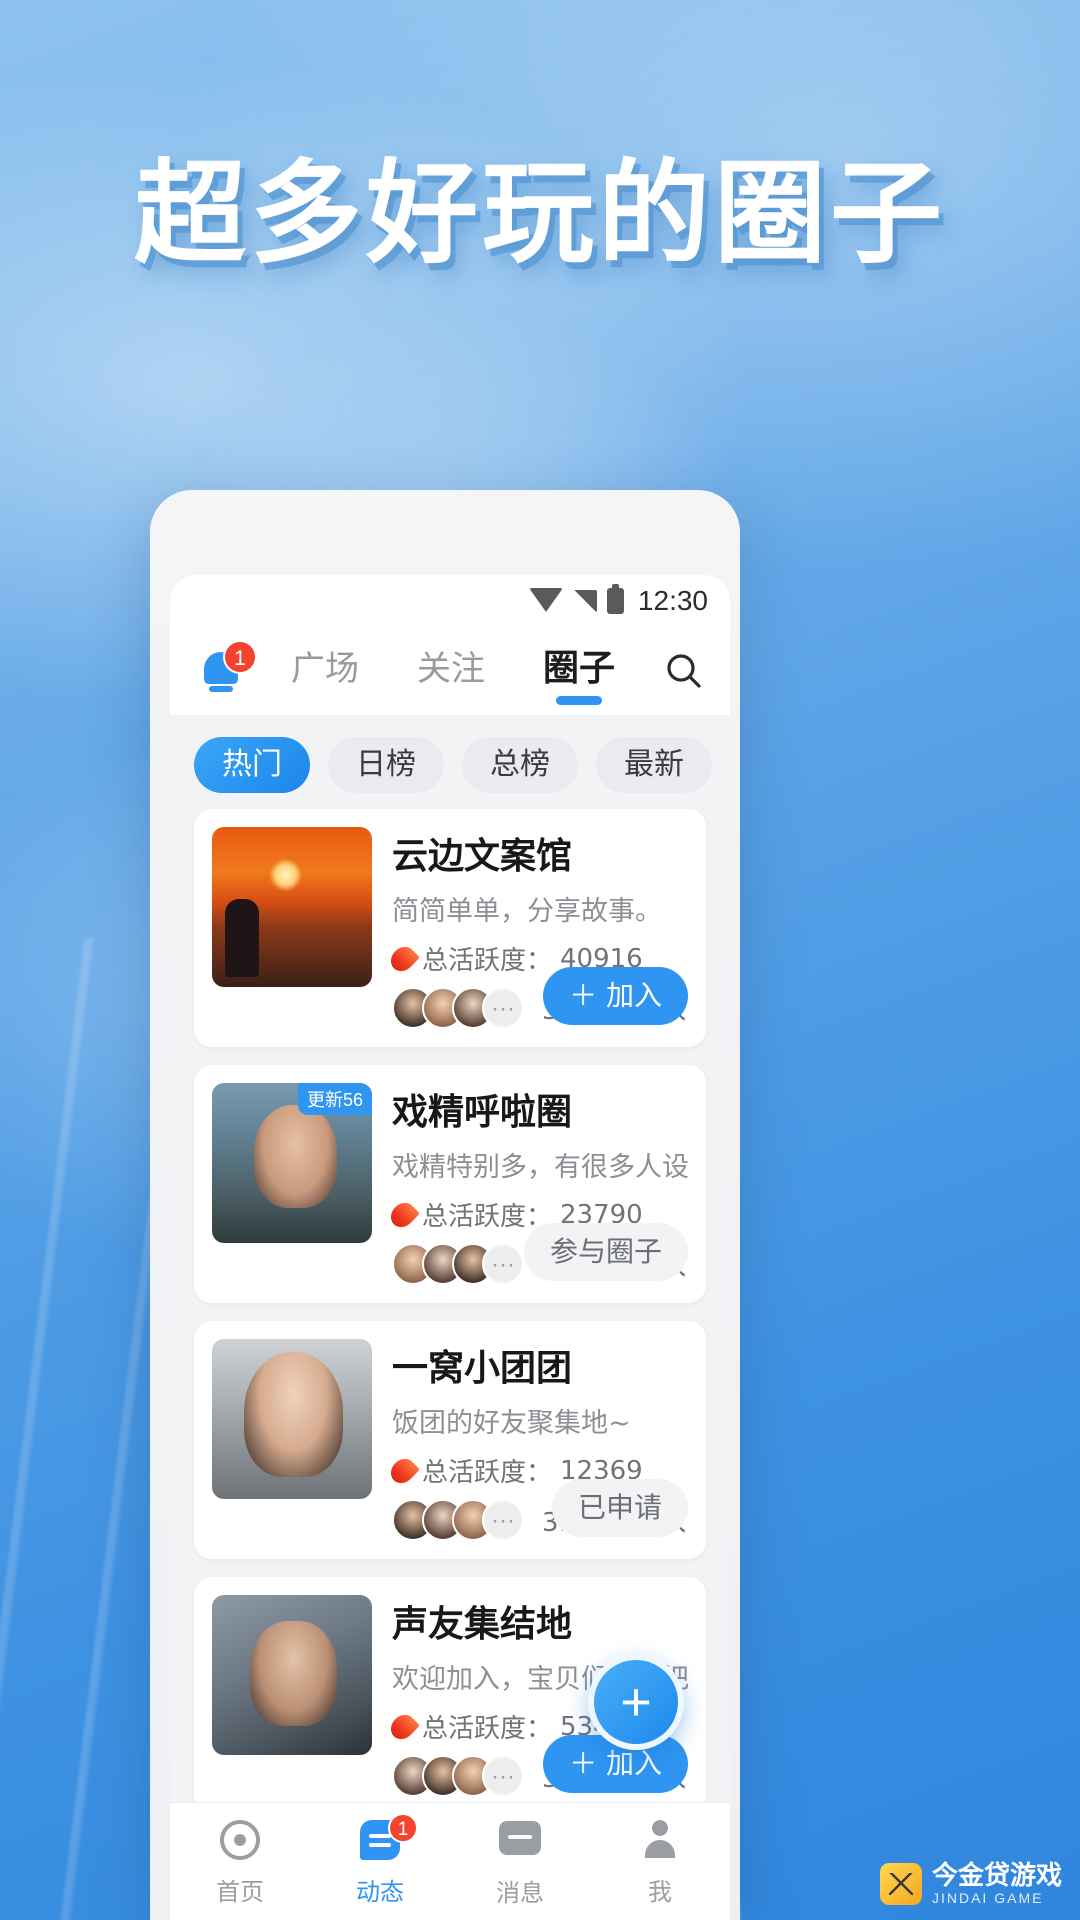 The width and height of the screenshot is (1080, 1920). I want to click on circle-thumbnail: 更新56, so click(292, 1163).